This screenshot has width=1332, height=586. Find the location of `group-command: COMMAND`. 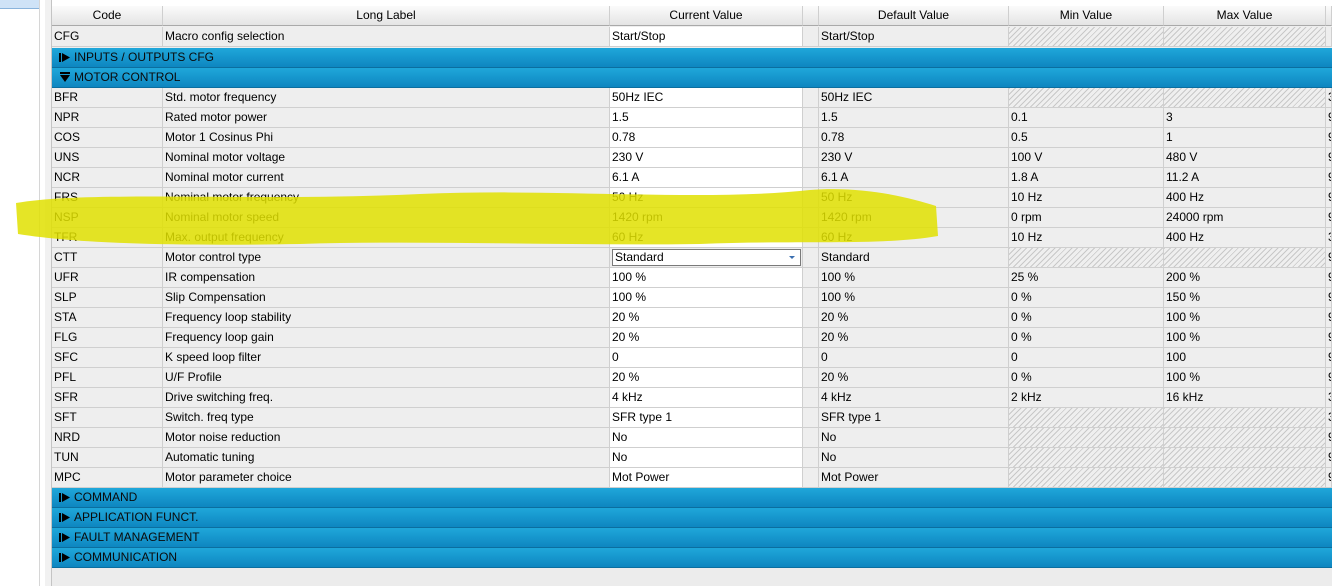

group-command: COMMAND is located at coordinates (692, 498).